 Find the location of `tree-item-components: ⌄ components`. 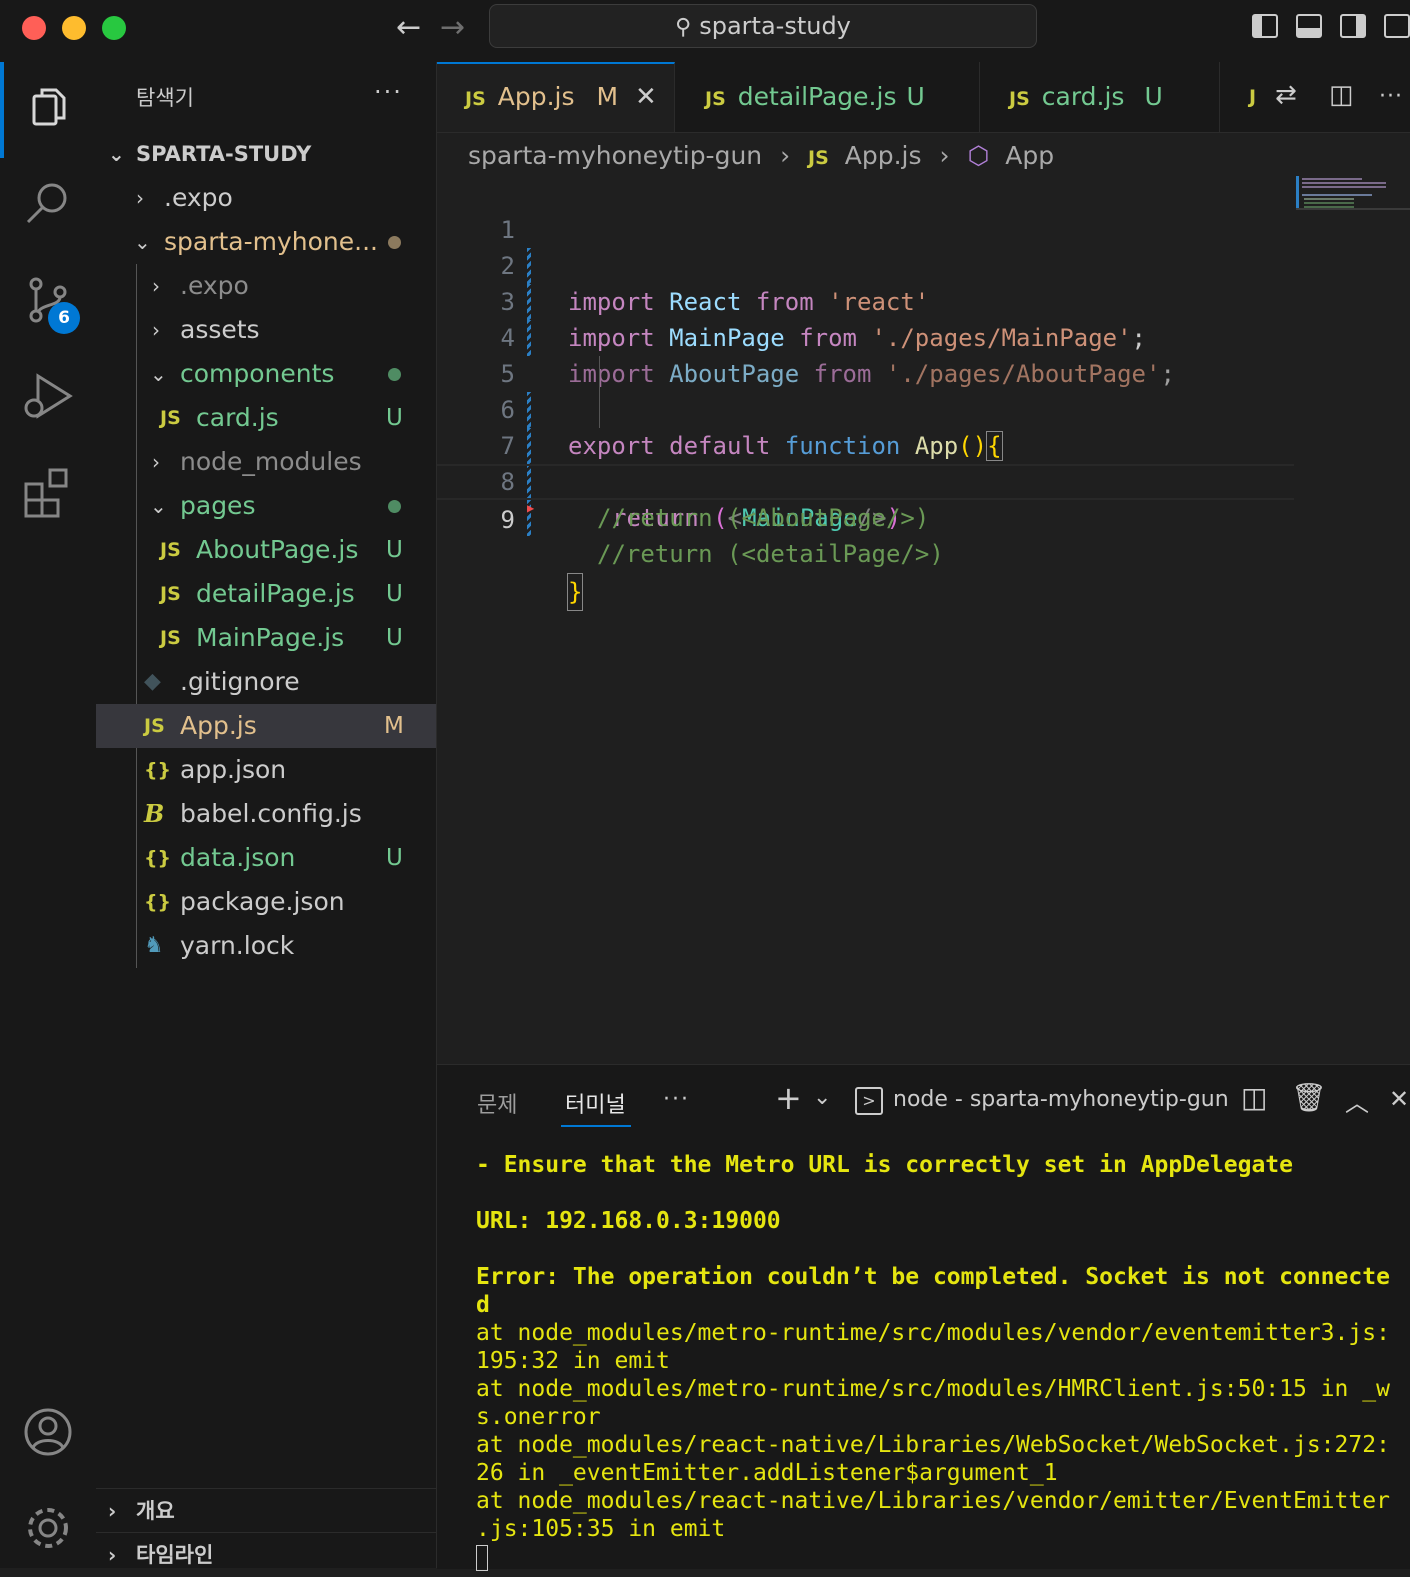

tree-item-components: ⌄ components is located at coordinates (266, 374).